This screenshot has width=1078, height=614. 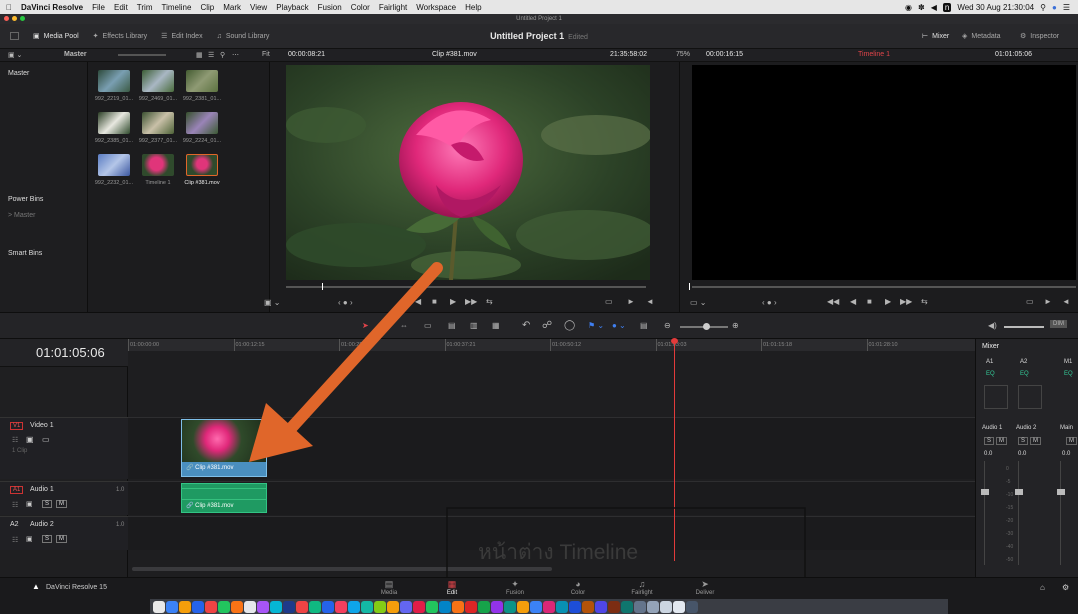 I want to click on fader-a1, so click(x=993, y=513).